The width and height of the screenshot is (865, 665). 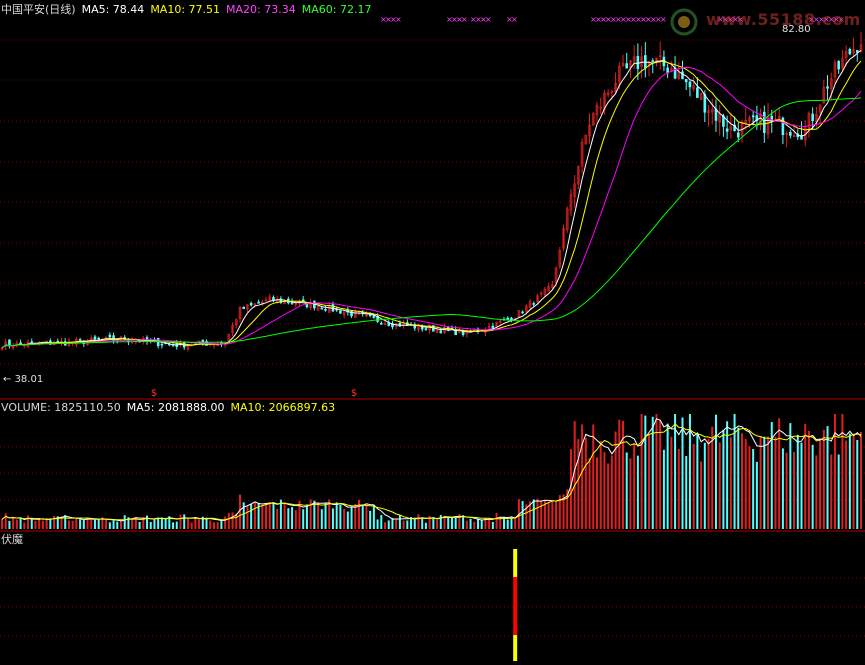 I want to click on signal-bar-middle, so click(x=515, y=606).